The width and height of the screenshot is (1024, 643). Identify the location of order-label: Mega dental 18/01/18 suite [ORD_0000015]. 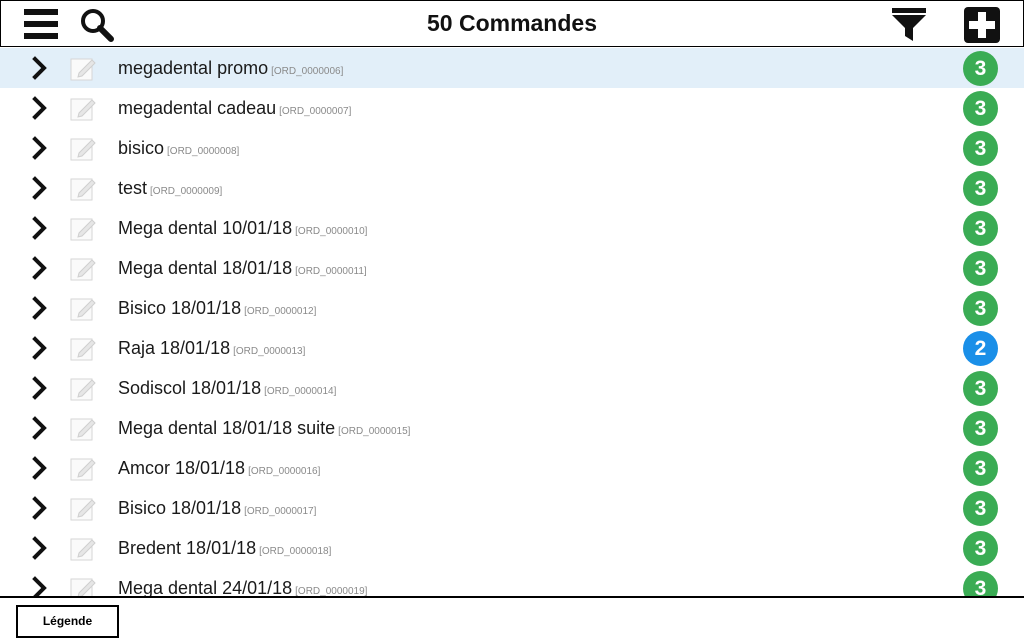
(264, 428).